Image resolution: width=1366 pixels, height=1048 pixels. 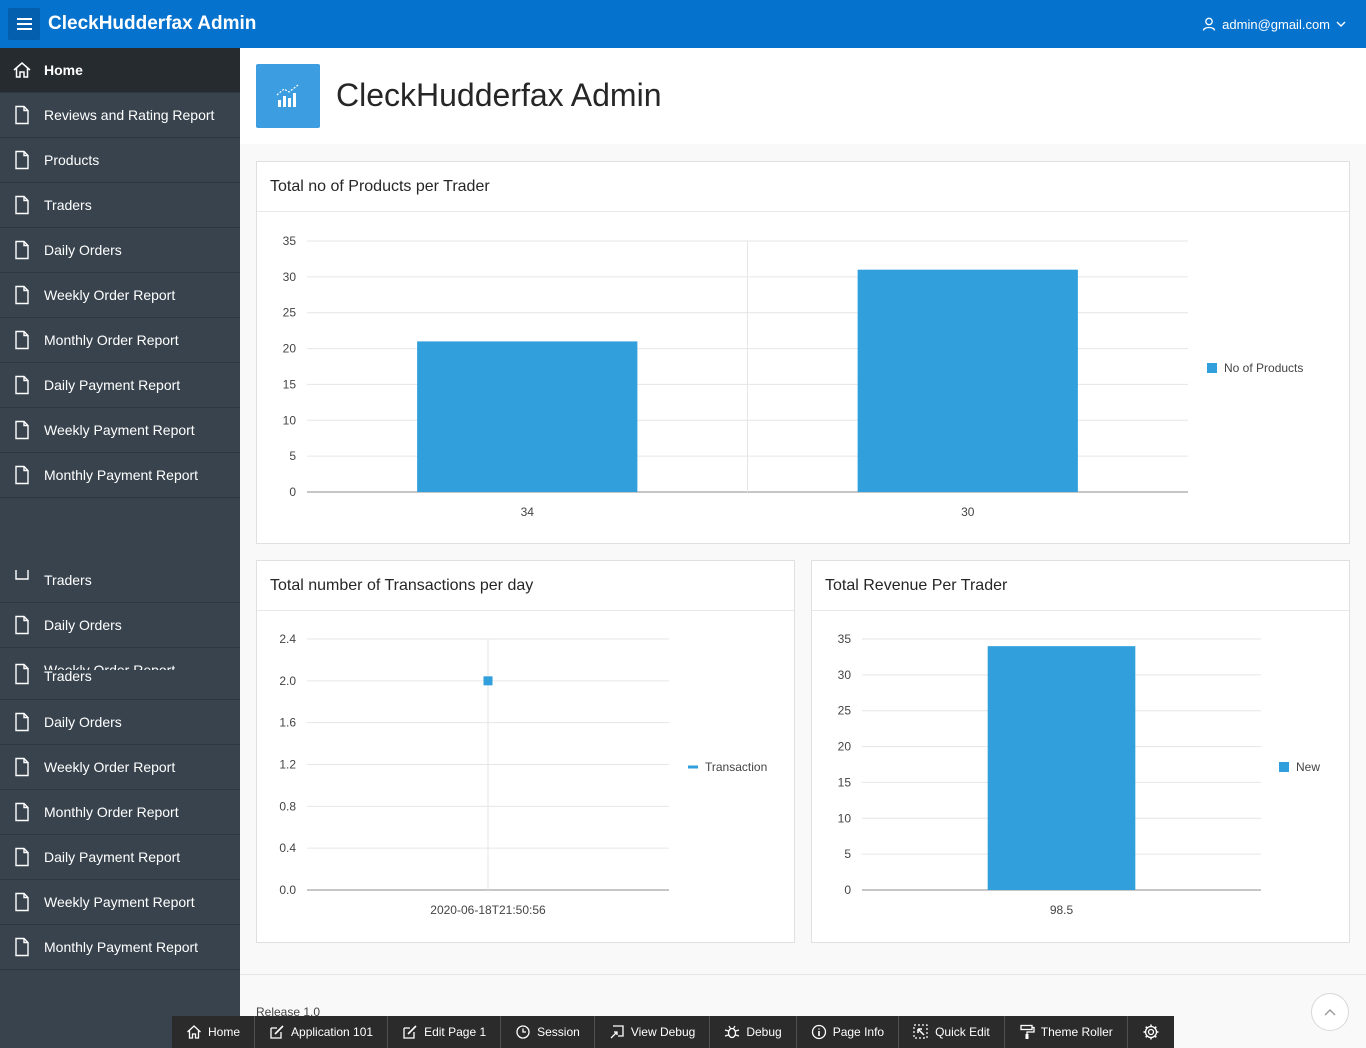 I want to click on y-tick-label: 30, so click(x=845, y=675).